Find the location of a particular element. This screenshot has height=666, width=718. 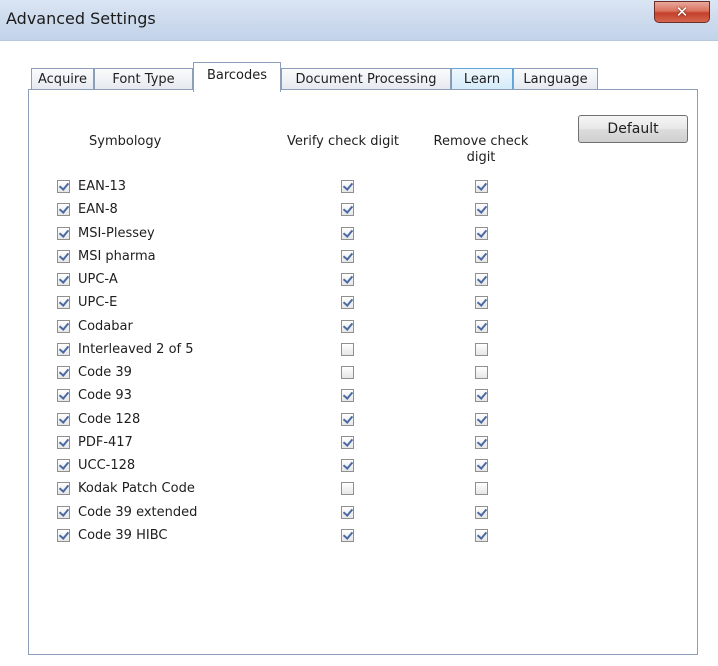

remove-check-digit-column-header: Remove check digit is located at coordinates (481, 150).